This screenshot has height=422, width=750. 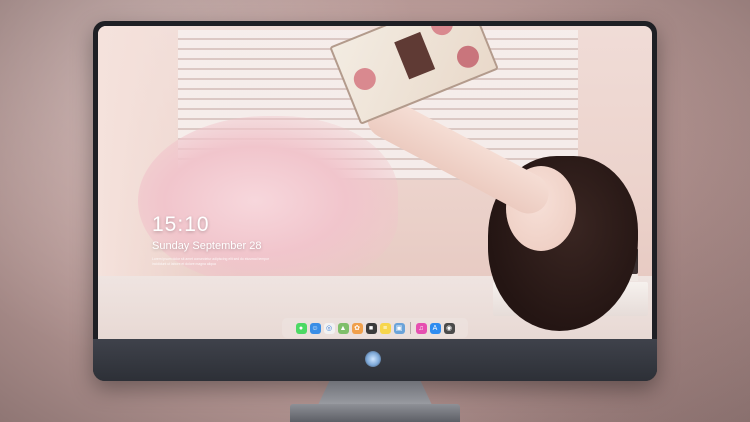 I want to click on monitor-stand-base, so click(x=375, y=413).